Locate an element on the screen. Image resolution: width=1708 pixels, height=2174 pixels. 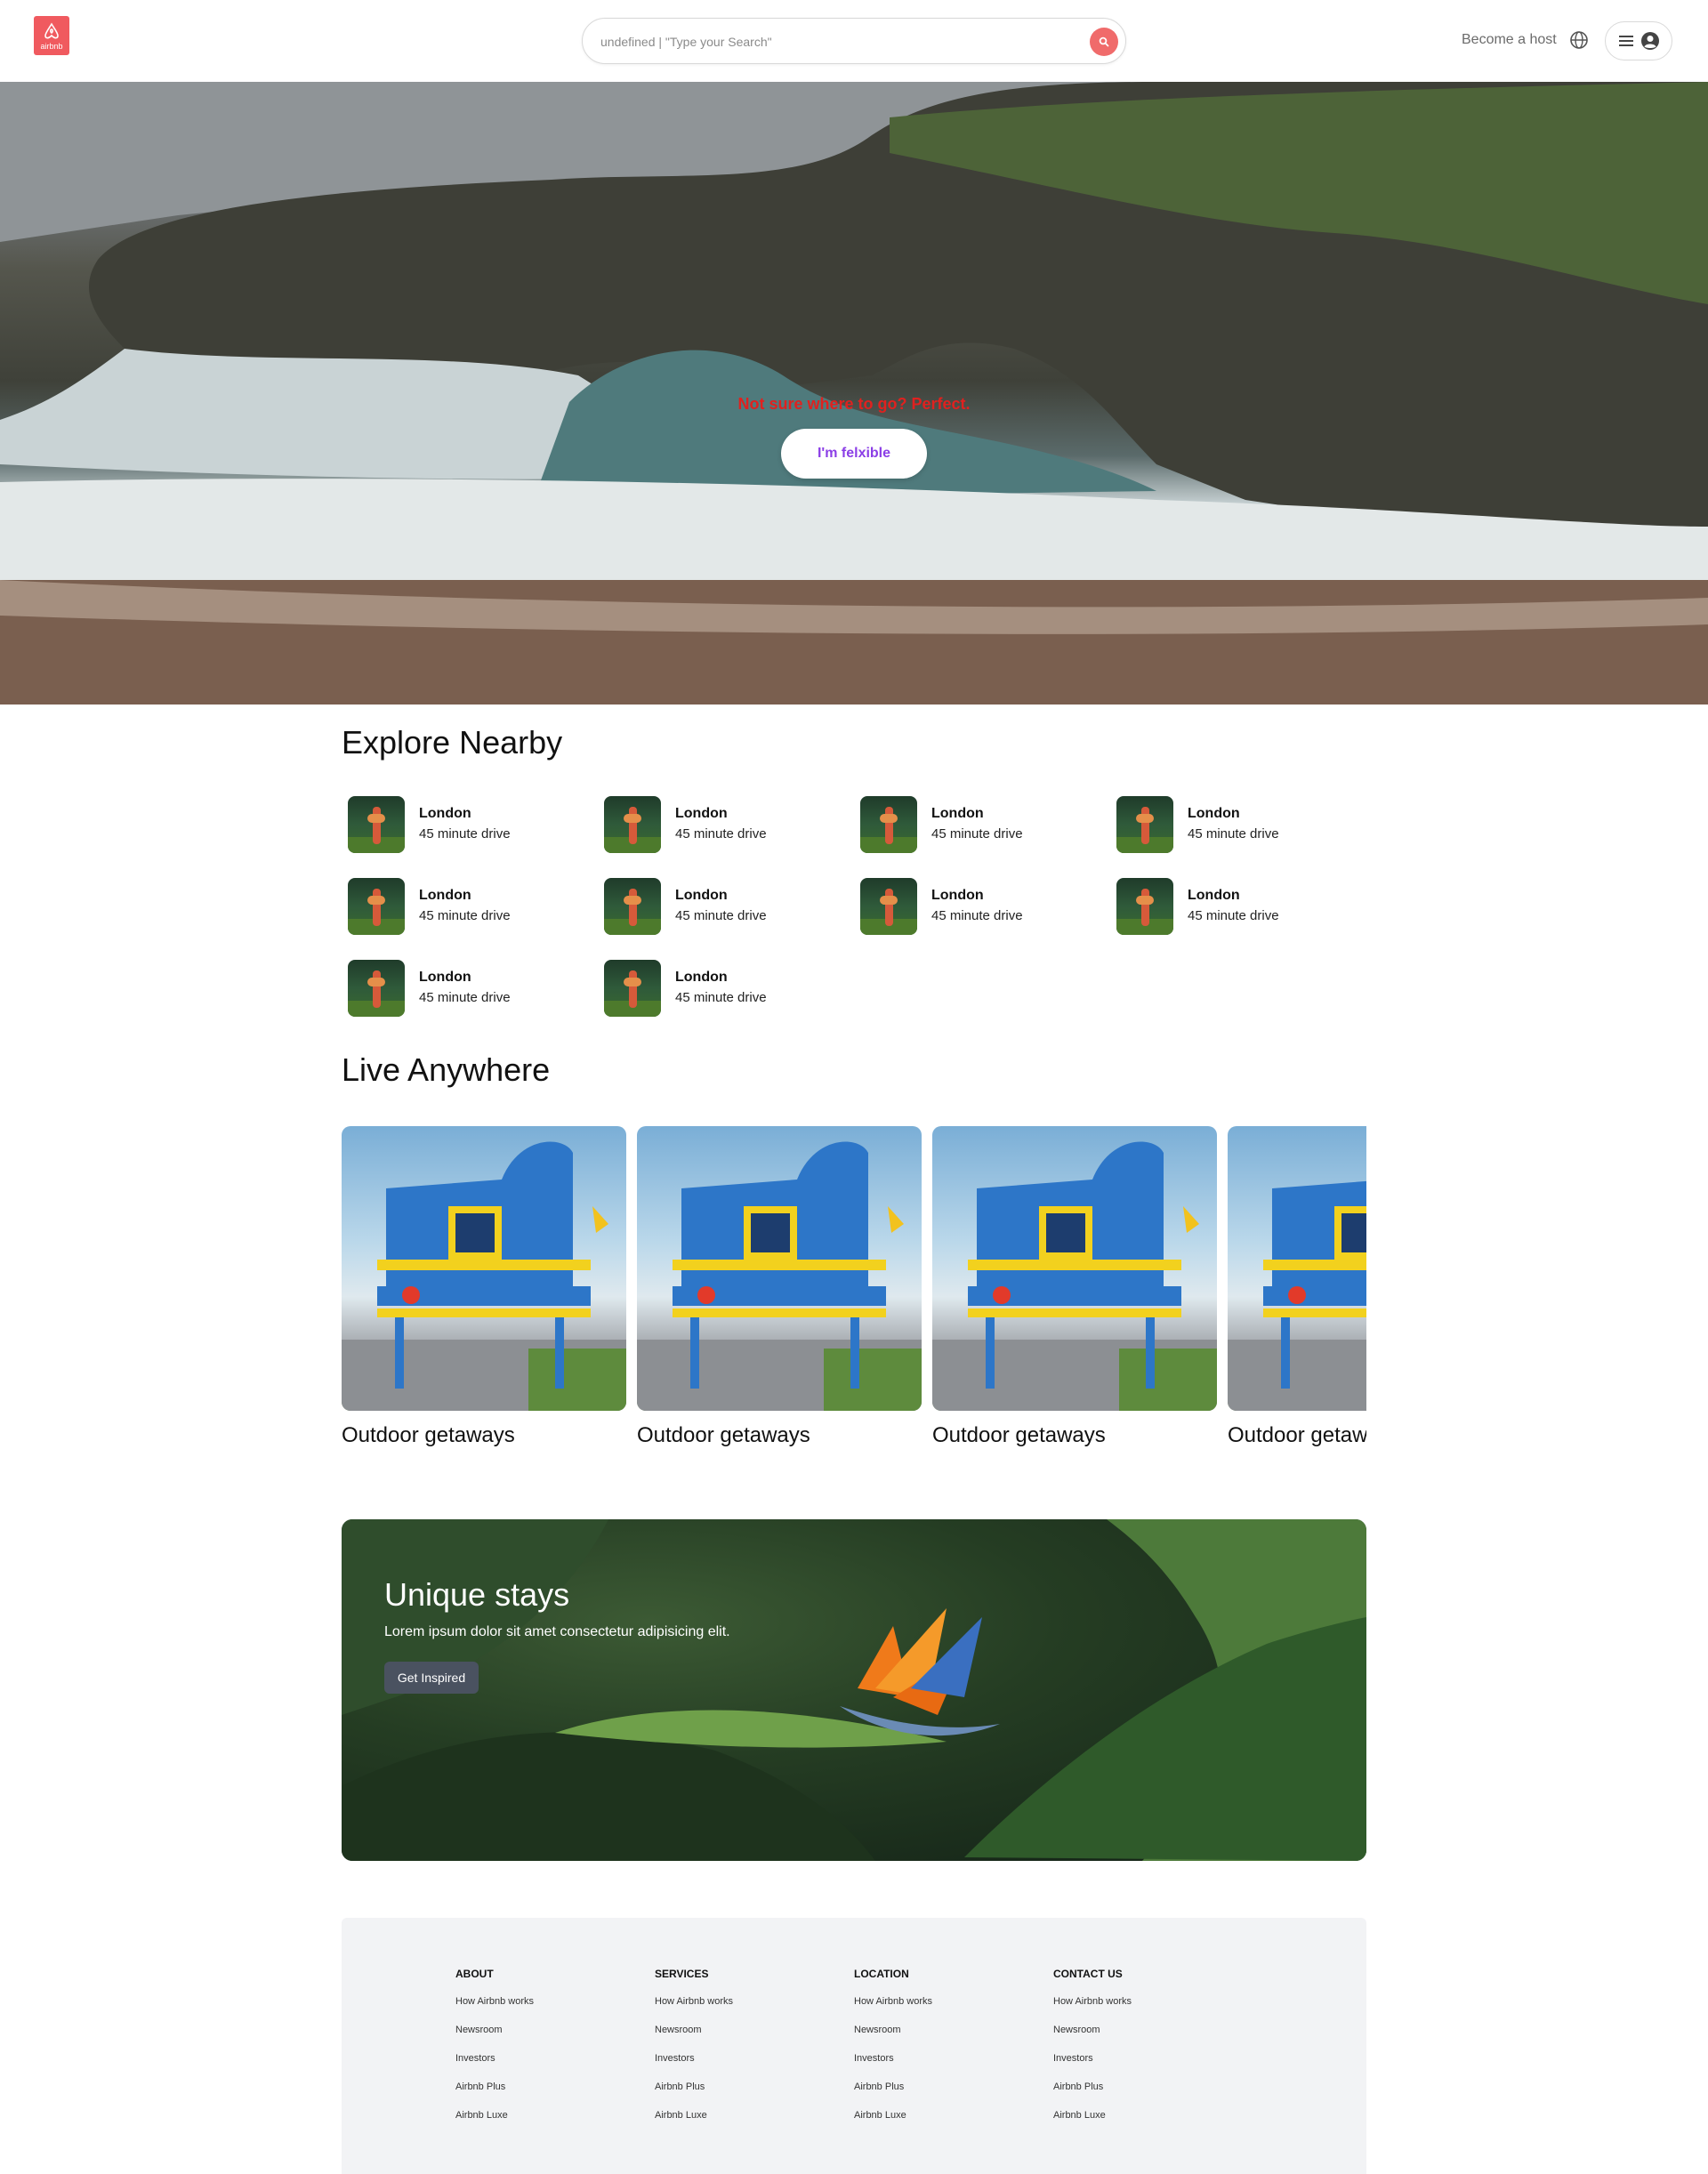
airbnb-logo: airbnb is located at coordinates (51, 35).